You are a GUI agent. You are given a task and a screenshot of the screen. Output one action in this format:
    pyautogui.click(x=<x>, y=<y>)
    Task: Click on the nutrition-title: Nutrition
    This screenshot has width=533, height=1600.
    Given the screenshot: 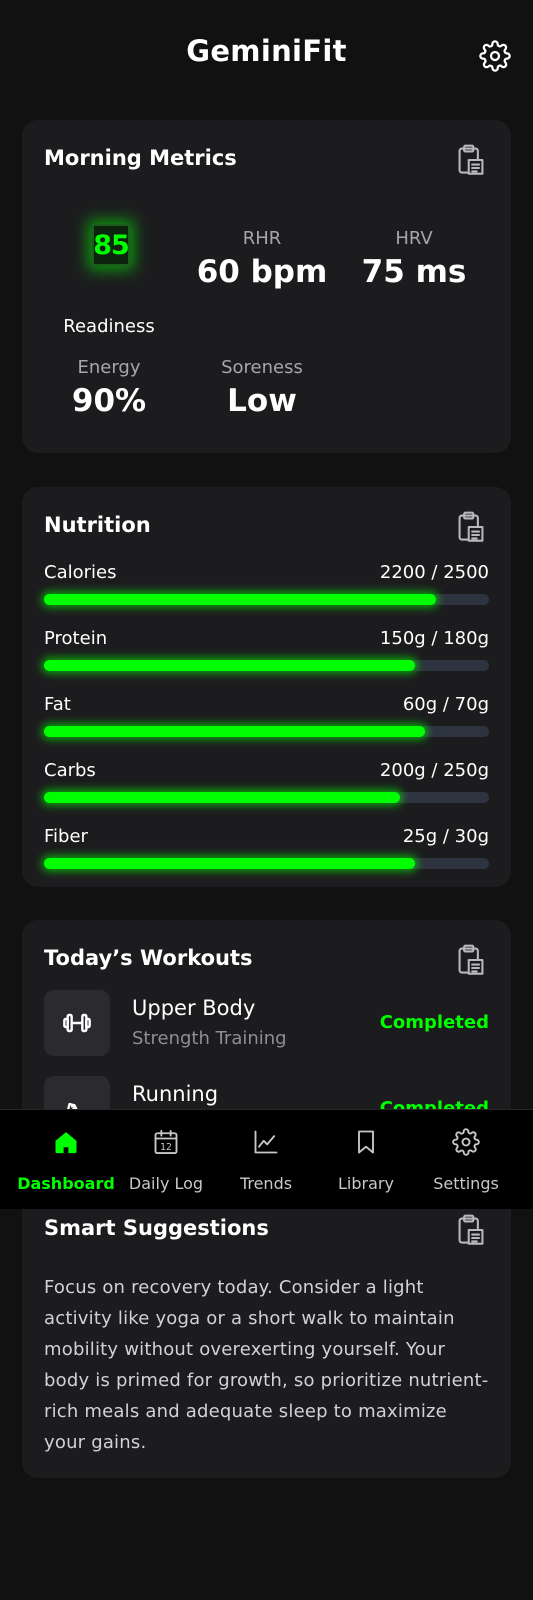 What is the action you would take?
    pyautogui.click(x=97, y=525)
    